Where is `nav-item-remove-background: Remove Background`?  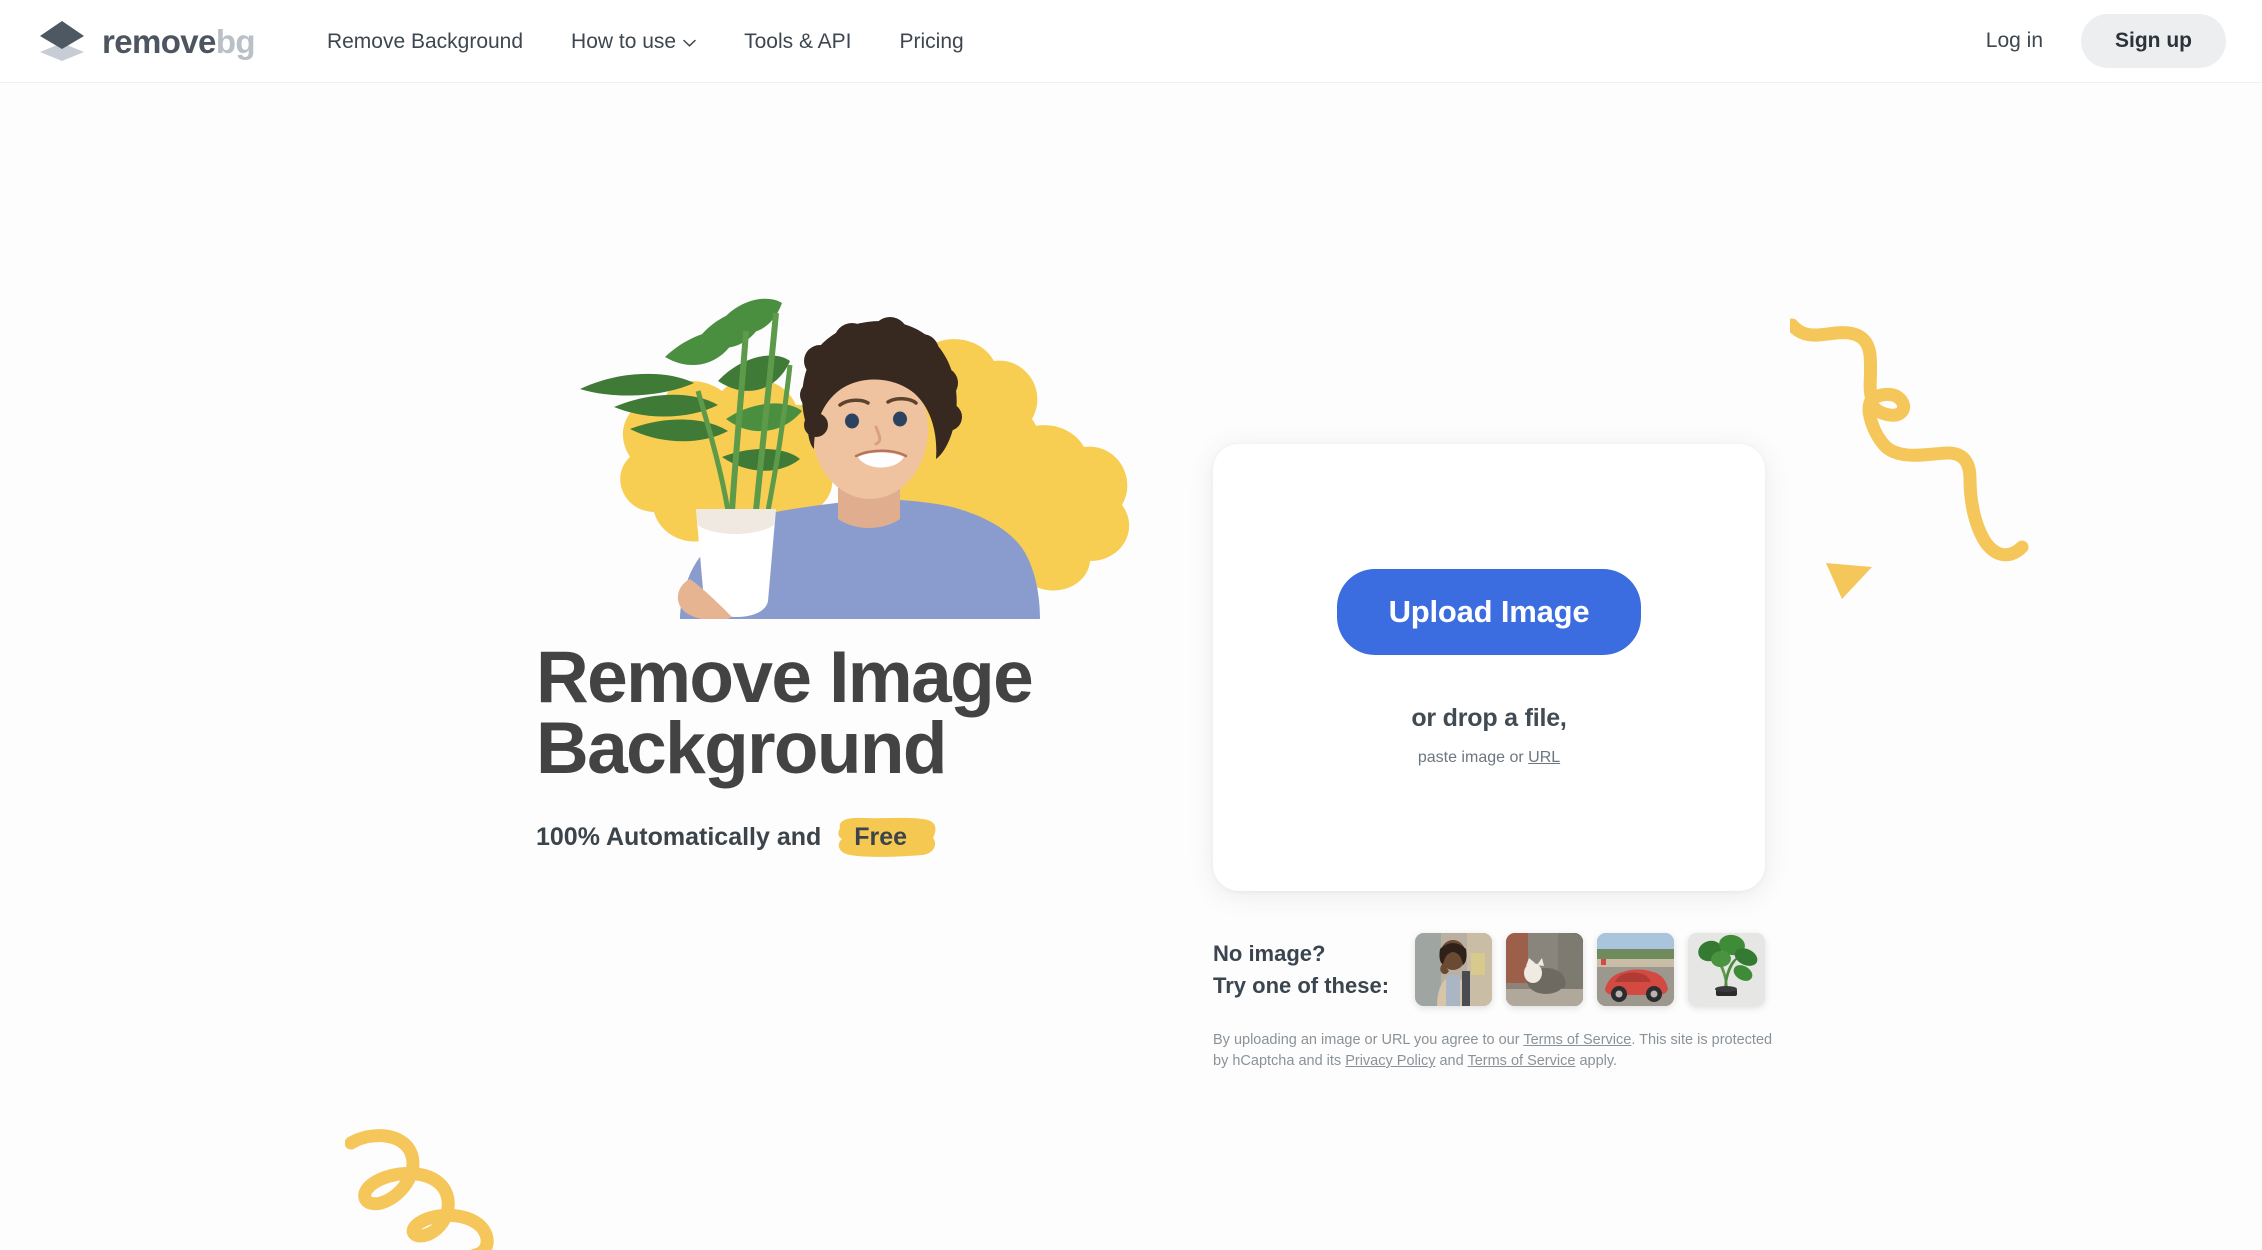 nav-item-remove-background: Remove Background is located at coordinates (425, 41).